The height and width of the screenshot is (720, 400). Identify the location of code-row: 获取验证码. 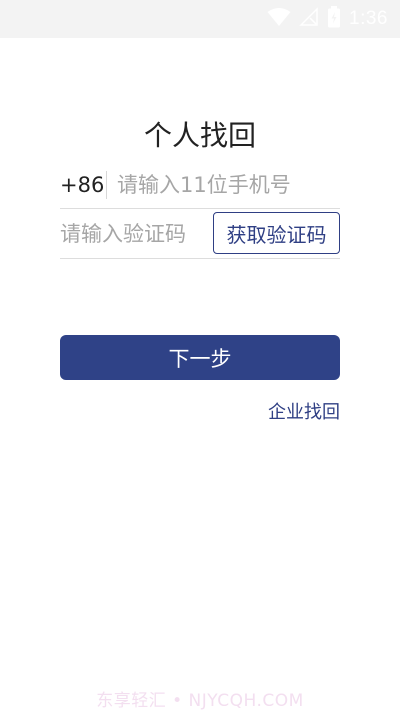
(200, 234).